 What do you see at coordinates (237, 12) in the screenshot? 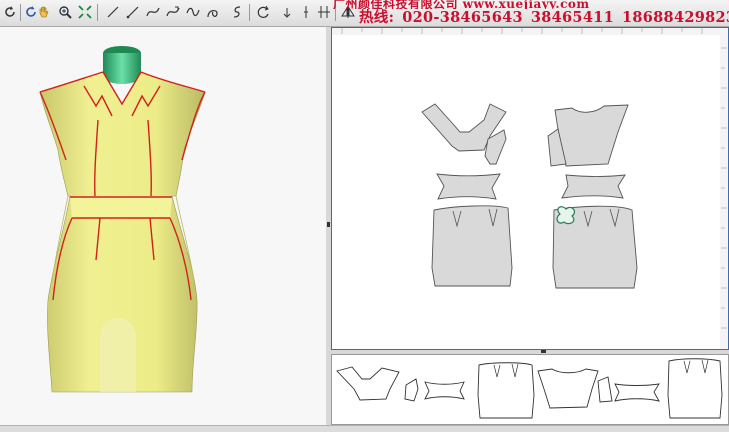
I see `s-curve-tool-icon` at bounding box center [237, 12].